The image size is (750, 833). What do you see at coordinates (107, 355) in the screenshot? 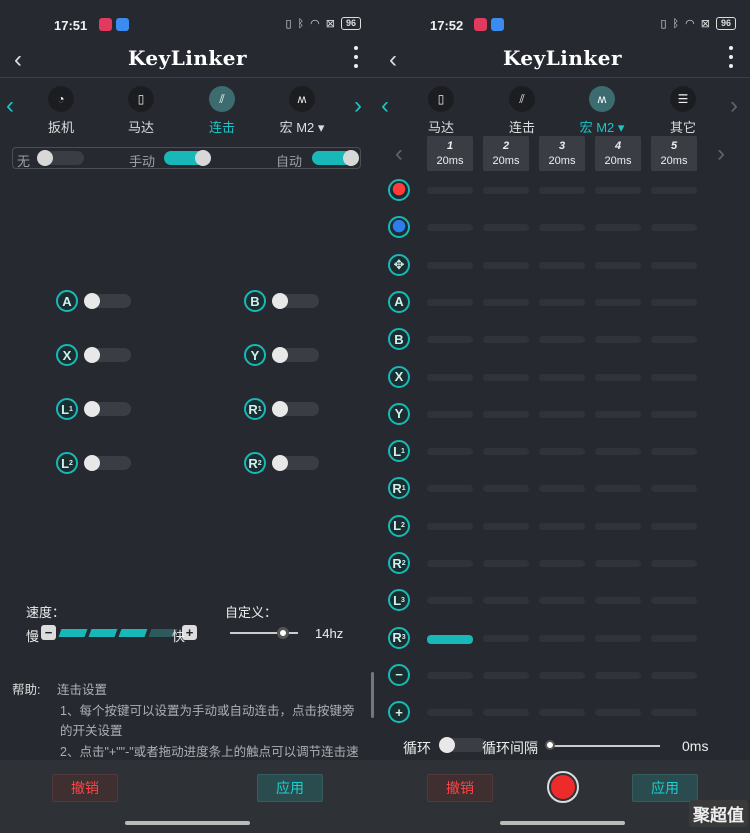
I see `turbo-toggle-x` at bounding box center [107, 355].